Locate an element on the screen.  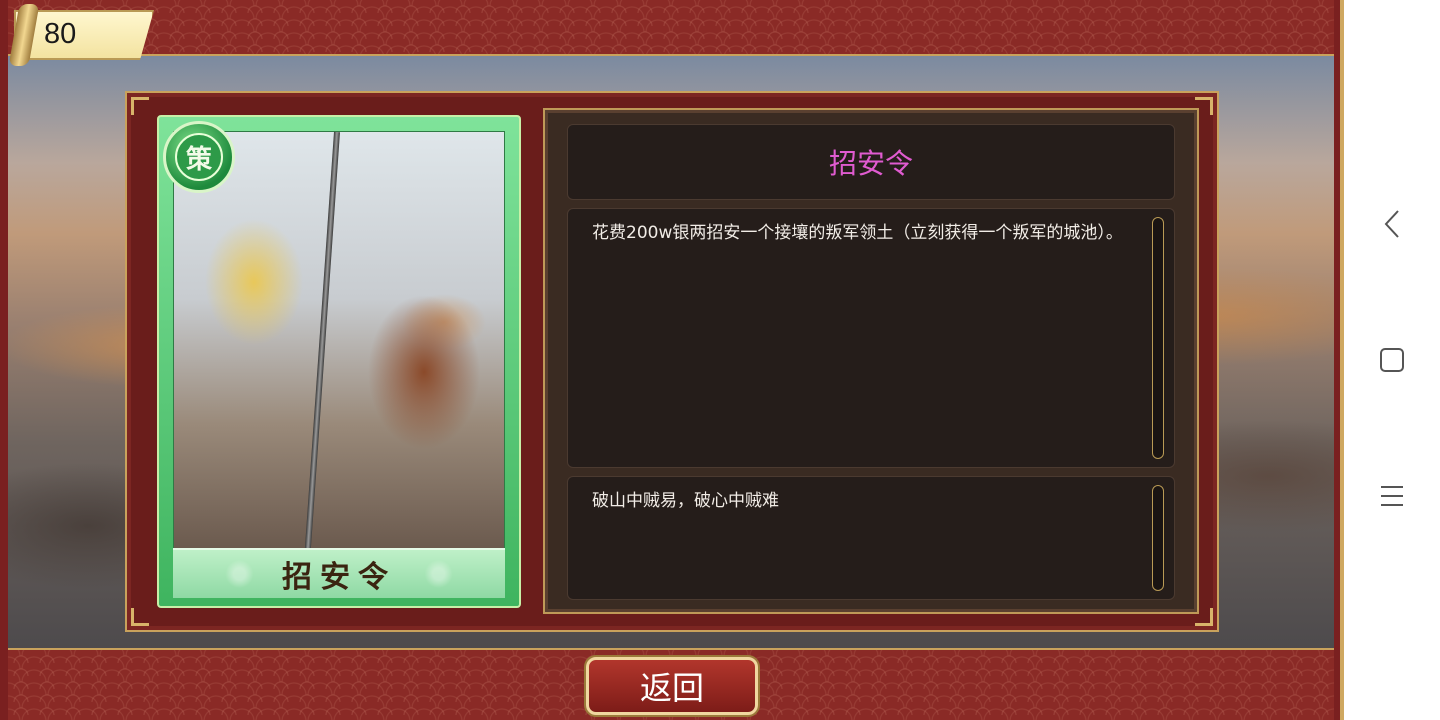
card-artwork is located at coordinates (339, 341).